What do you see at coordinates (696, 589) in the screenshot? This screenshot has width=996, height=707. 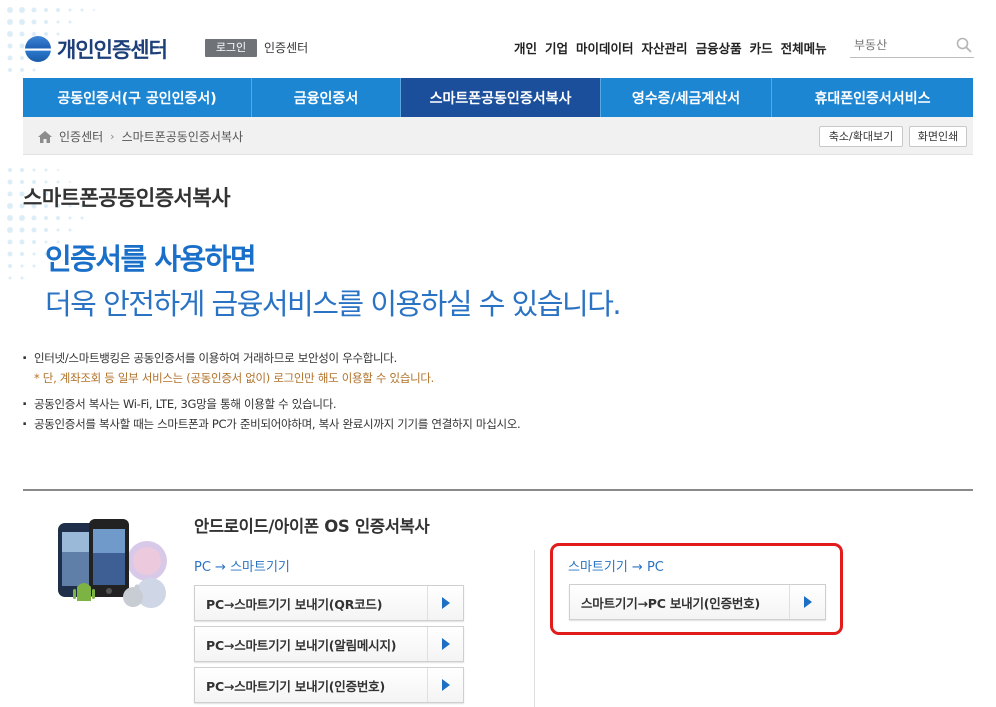 I see `highlight-box` at bounding box center [696, 589].